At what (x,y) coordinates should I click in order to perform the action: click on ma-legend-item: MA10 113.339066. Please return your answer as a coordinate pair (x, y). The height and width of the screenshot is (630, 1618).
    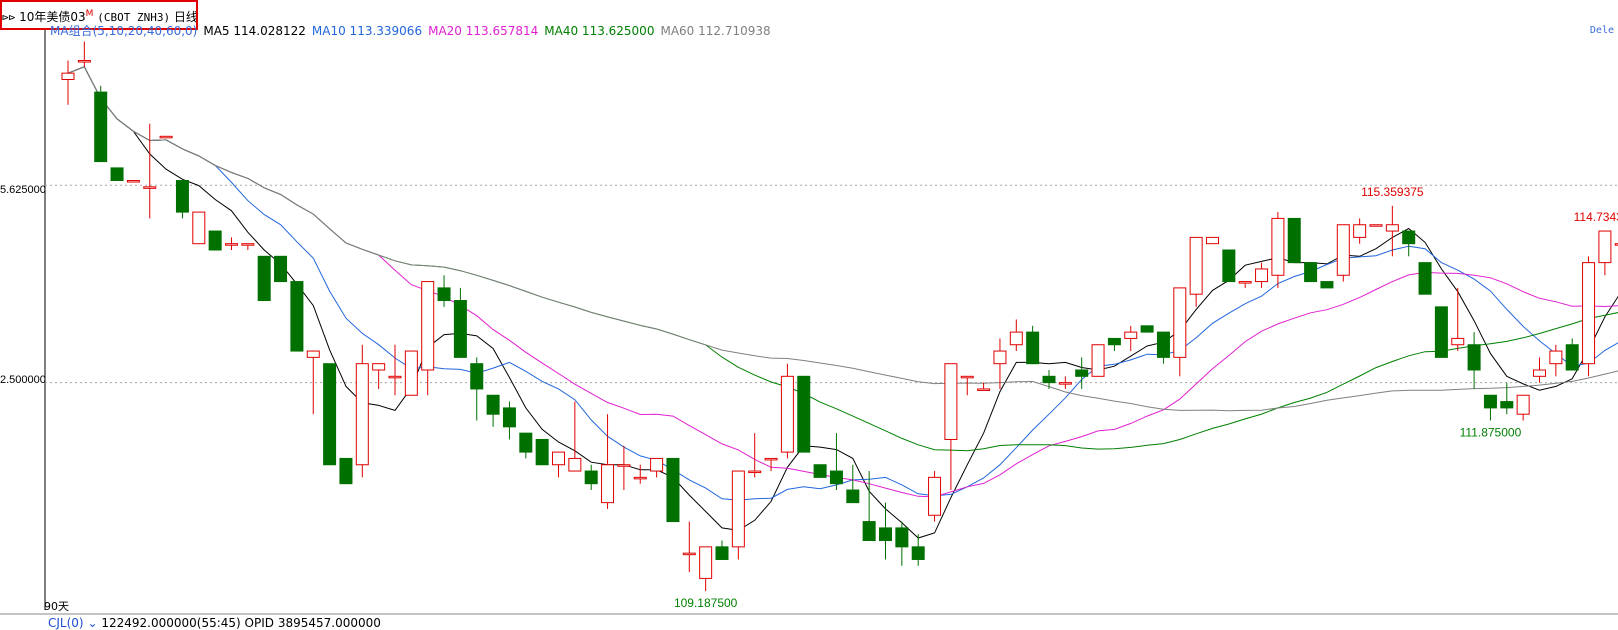
    Looking at the image, I should click on (367, 31).